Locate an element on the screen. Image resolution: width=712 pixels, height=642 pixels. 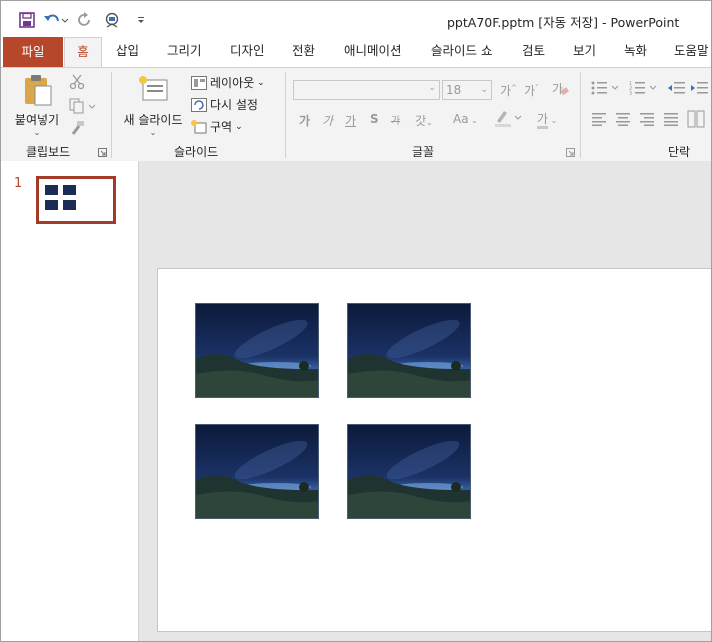
save-icon is located at coordinates (27, 20).